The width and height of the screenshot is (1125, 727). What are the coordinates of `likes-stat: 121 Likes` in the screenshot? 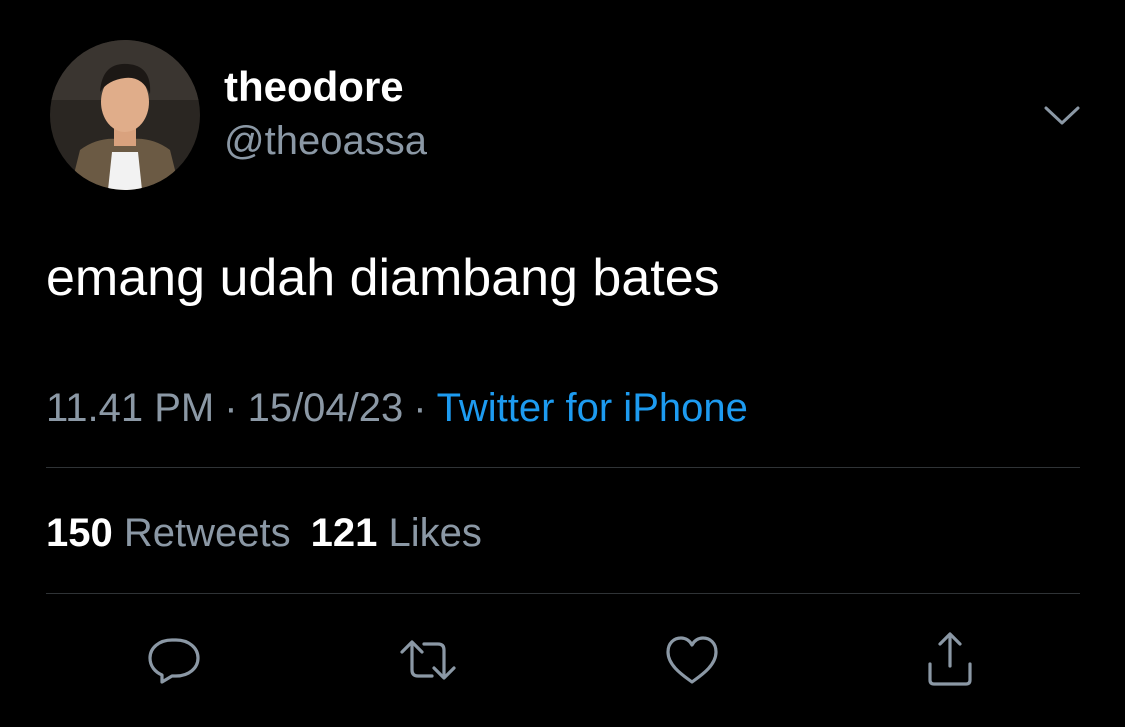 It's located at (396, 533).